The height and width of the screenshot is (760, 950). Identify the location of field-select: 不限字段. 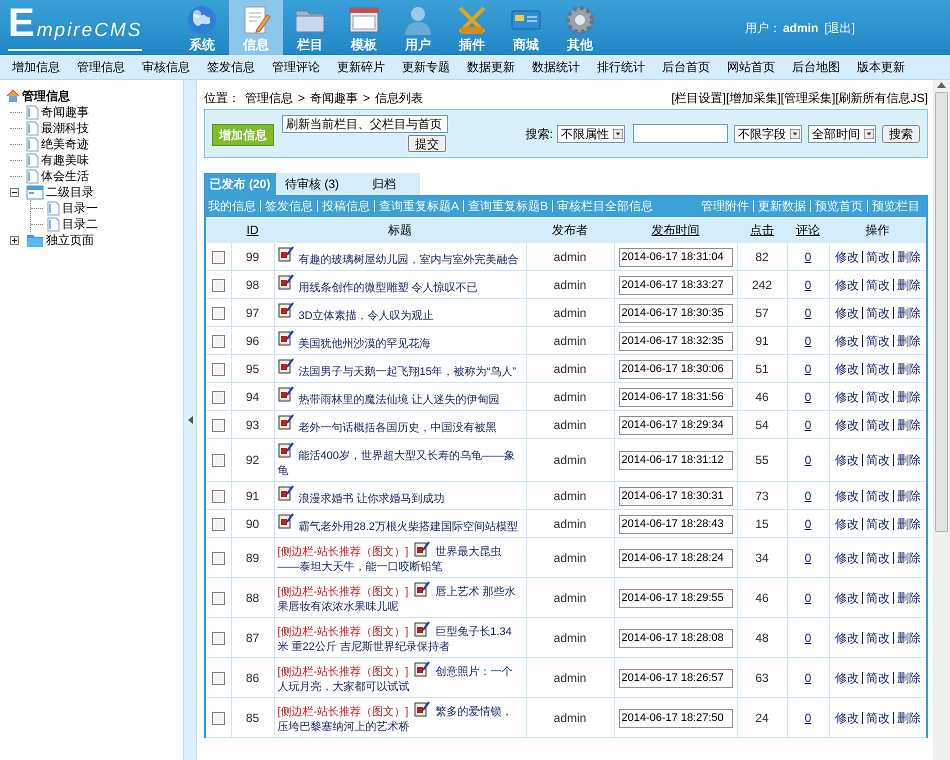
(768, 133).